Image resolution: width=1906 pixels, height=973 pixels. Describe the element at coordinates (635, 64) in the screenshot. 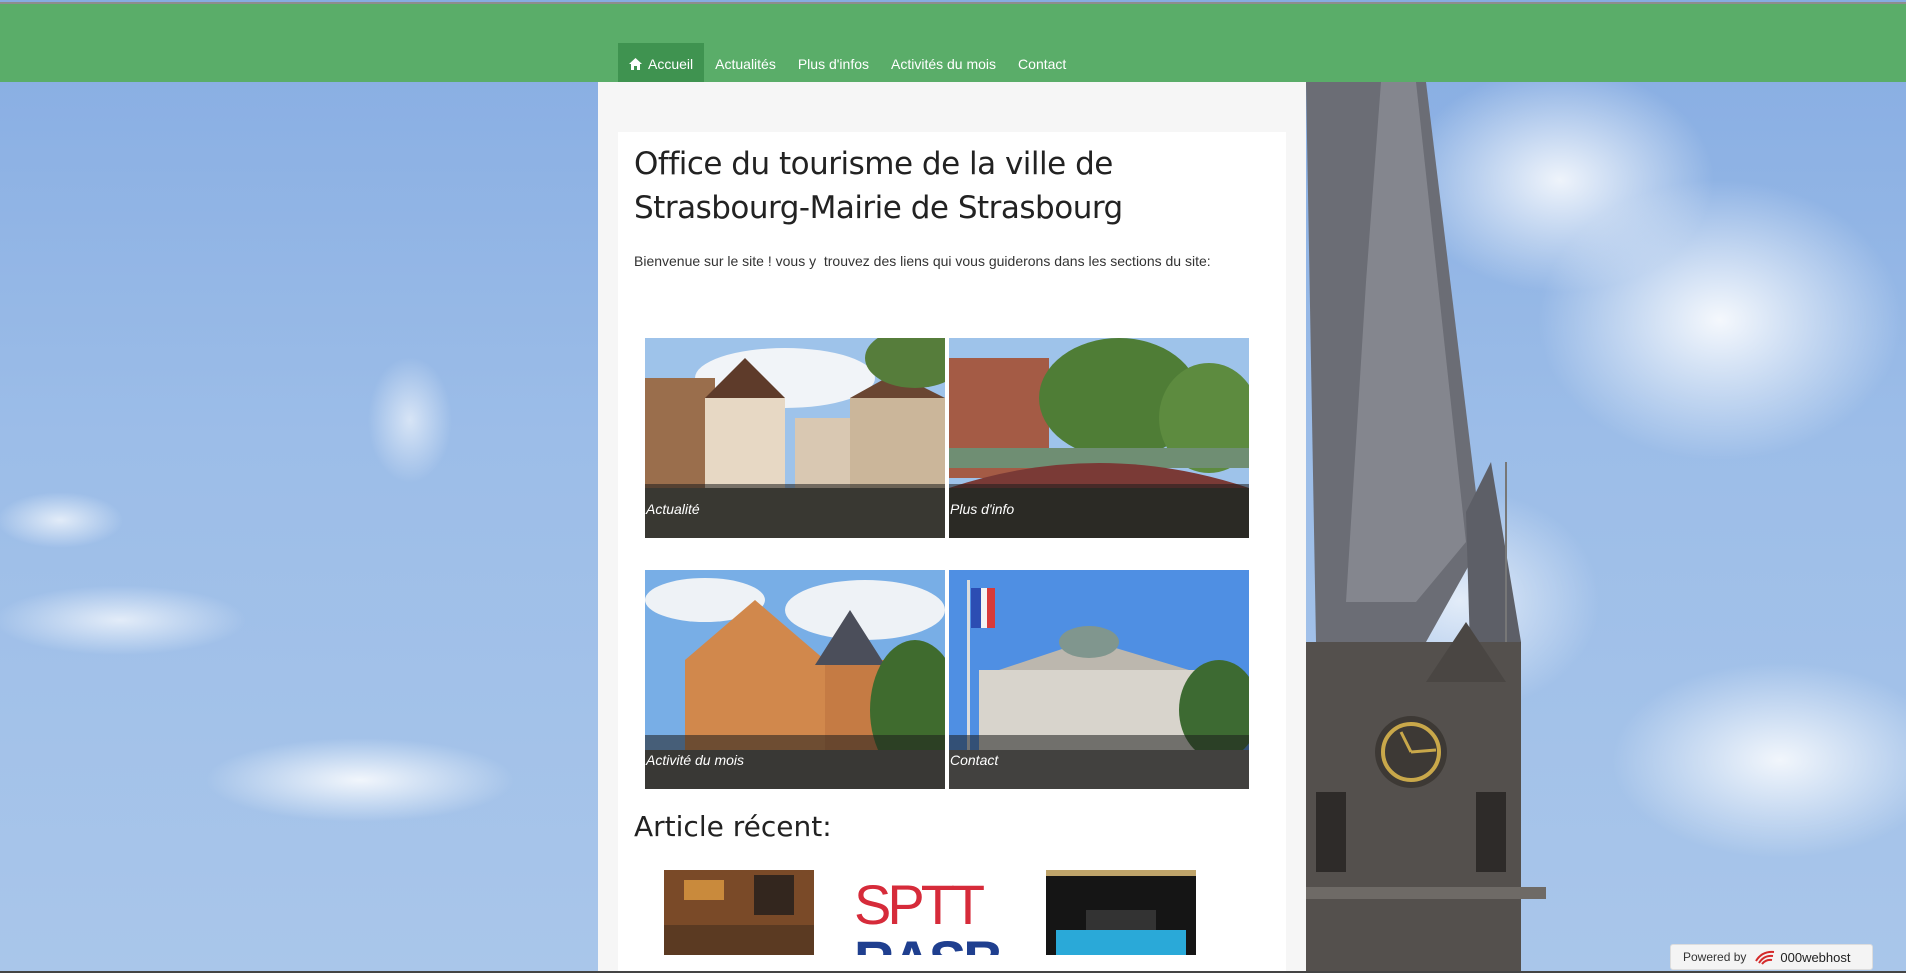

I see `home-icon` at that location.